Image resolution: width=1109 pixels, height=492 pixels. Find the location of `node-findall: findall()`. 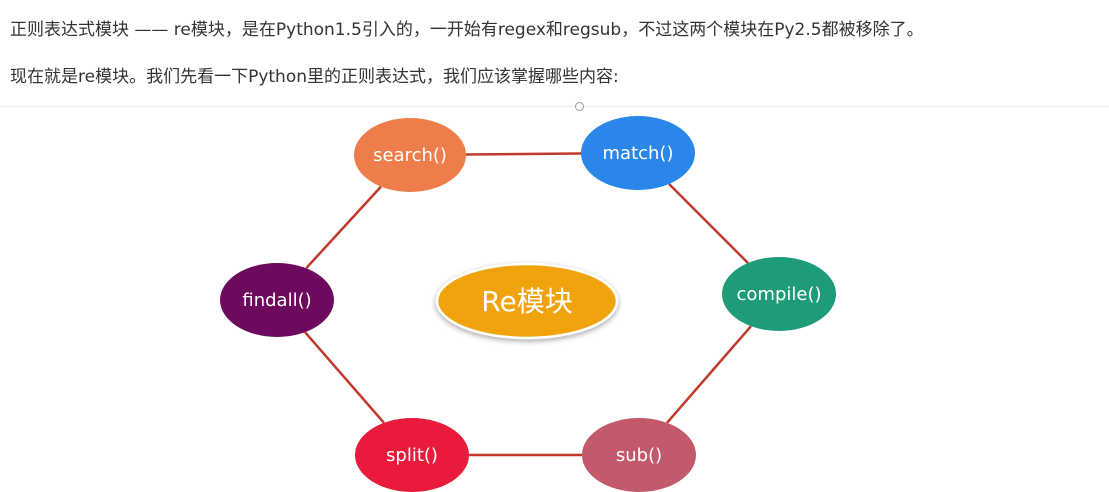

node-findall: findall() is located at coordinates (277, 300).